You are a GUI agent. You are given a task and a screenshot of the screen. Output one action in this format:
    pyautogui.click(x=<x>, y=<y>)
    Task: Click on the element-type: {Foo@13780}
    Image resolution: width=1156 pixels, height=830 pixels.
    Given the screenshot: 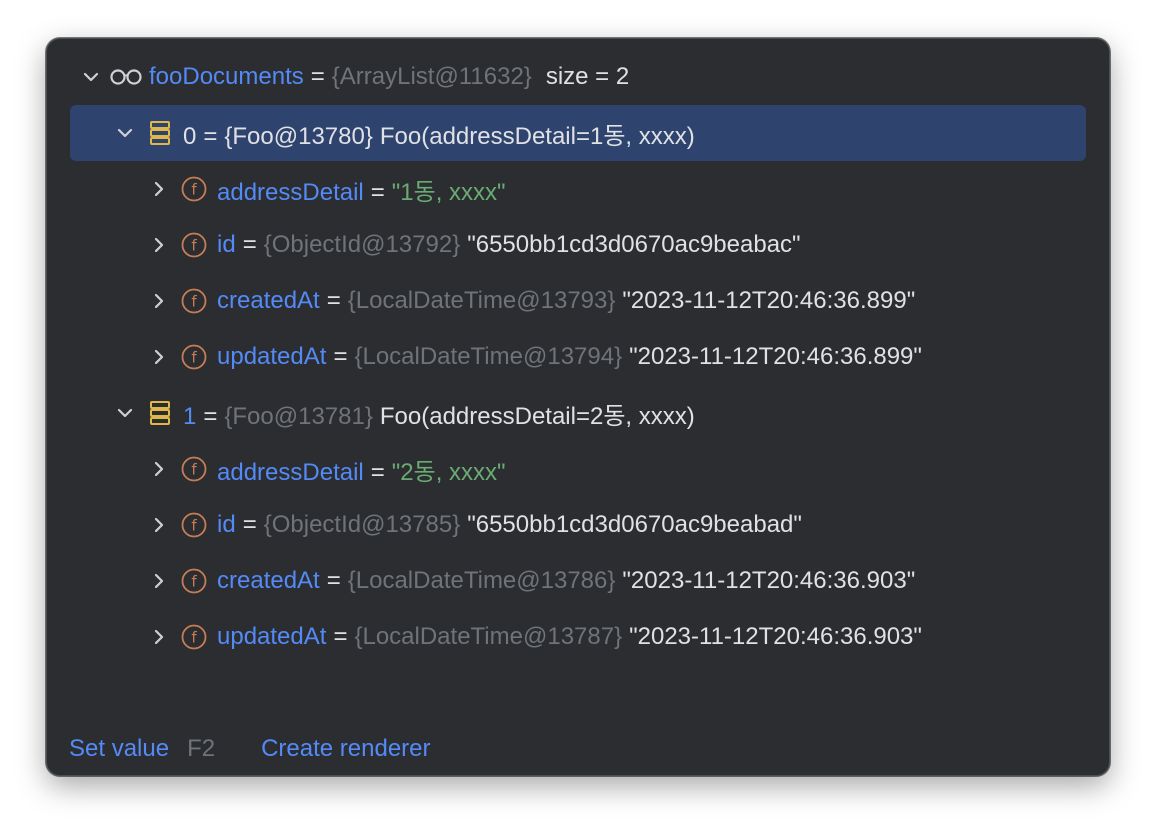 What is the action you would take?
    pyautogui.click(x=298, y=136)
    